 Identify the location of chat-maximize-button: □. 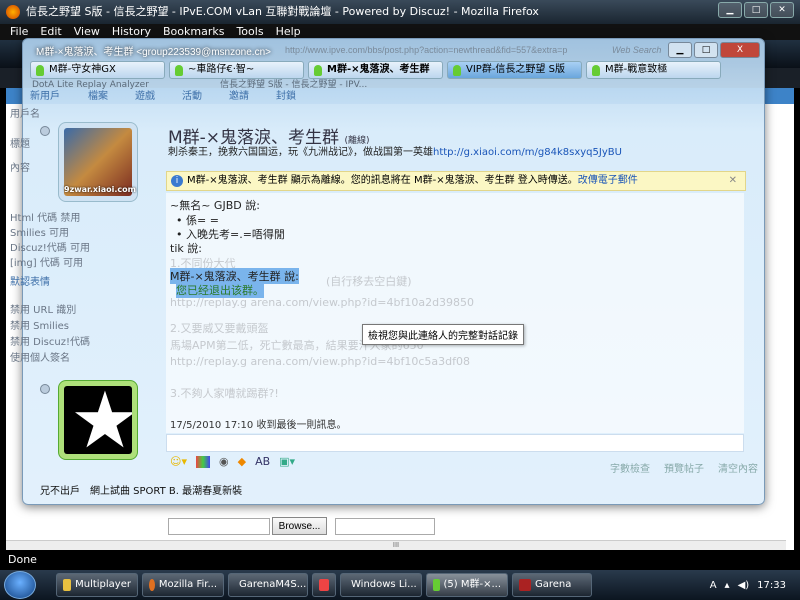
(706, 50).